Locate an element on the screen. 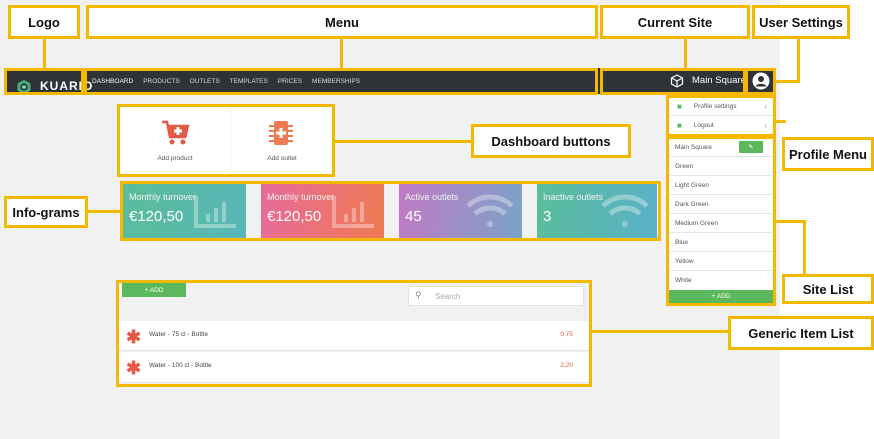 The image size is (874, 439). callout-user-settings: User Settings is located at coordinates (801, 22).